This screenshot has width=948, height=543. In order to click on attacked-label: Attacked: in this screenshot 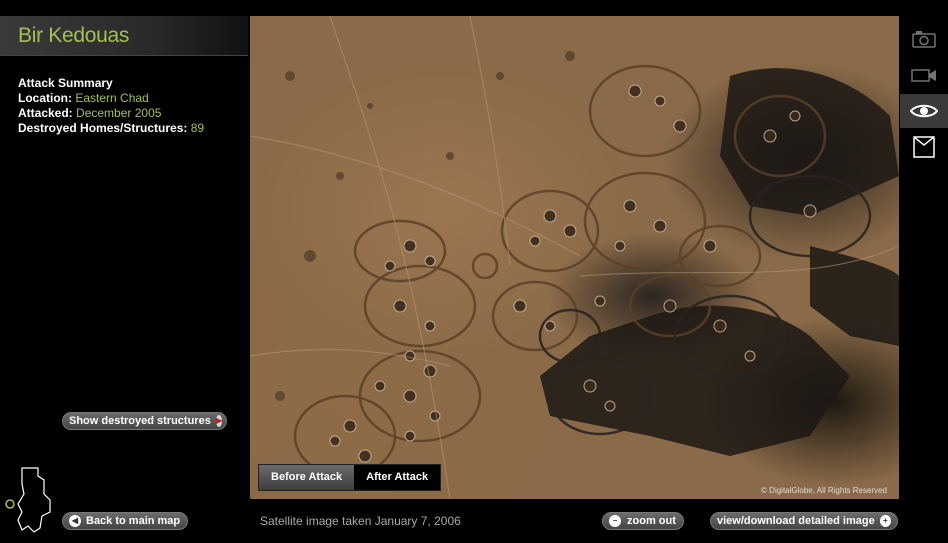, I will do `click(45, 113)`.